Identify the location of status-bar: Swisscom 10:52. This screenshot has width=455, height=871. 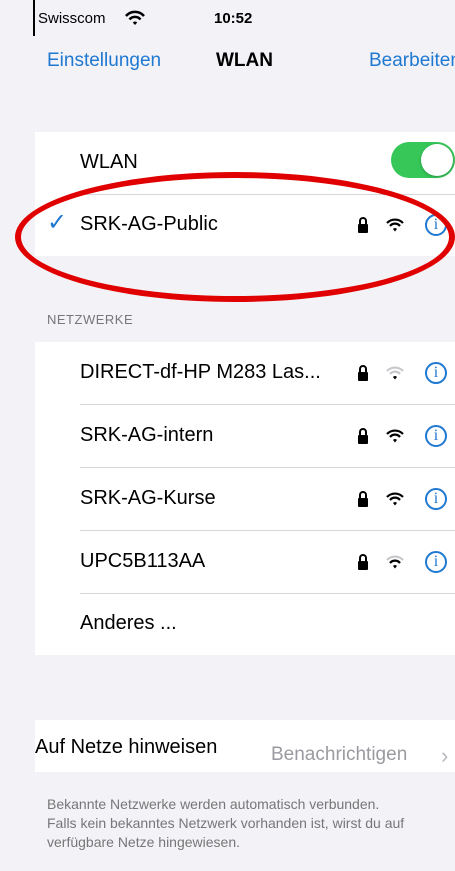
(227, 18).